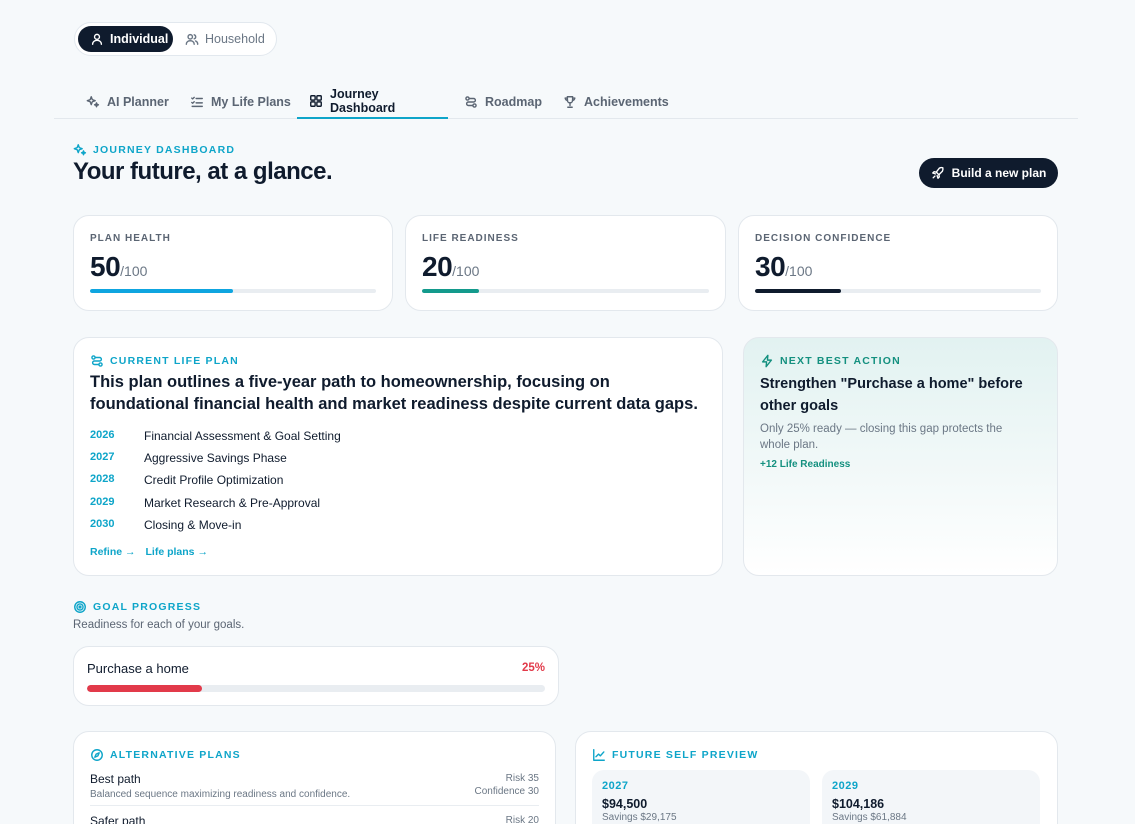  What do you see at coordinates (214, 480) in the screenshot?
I see `timeline-text: Credit Profile Optimization` at bounding box center [214, 480].